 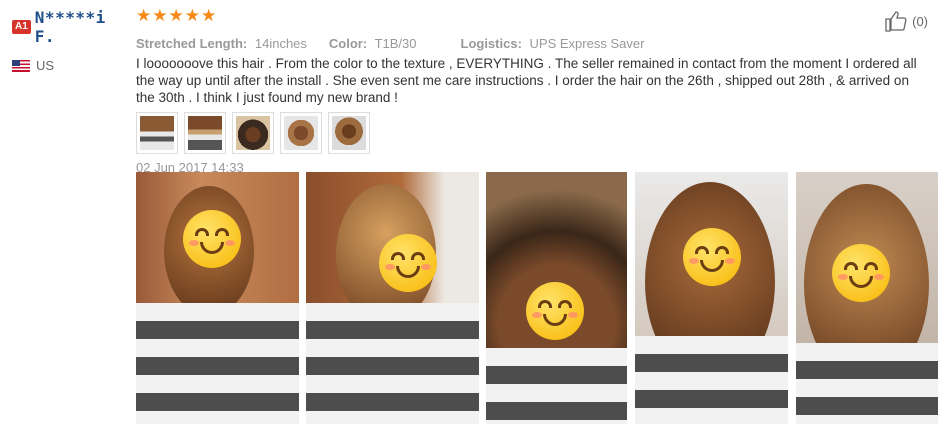 I want to click on helpful-count: (0), so click(x=920, y=21).